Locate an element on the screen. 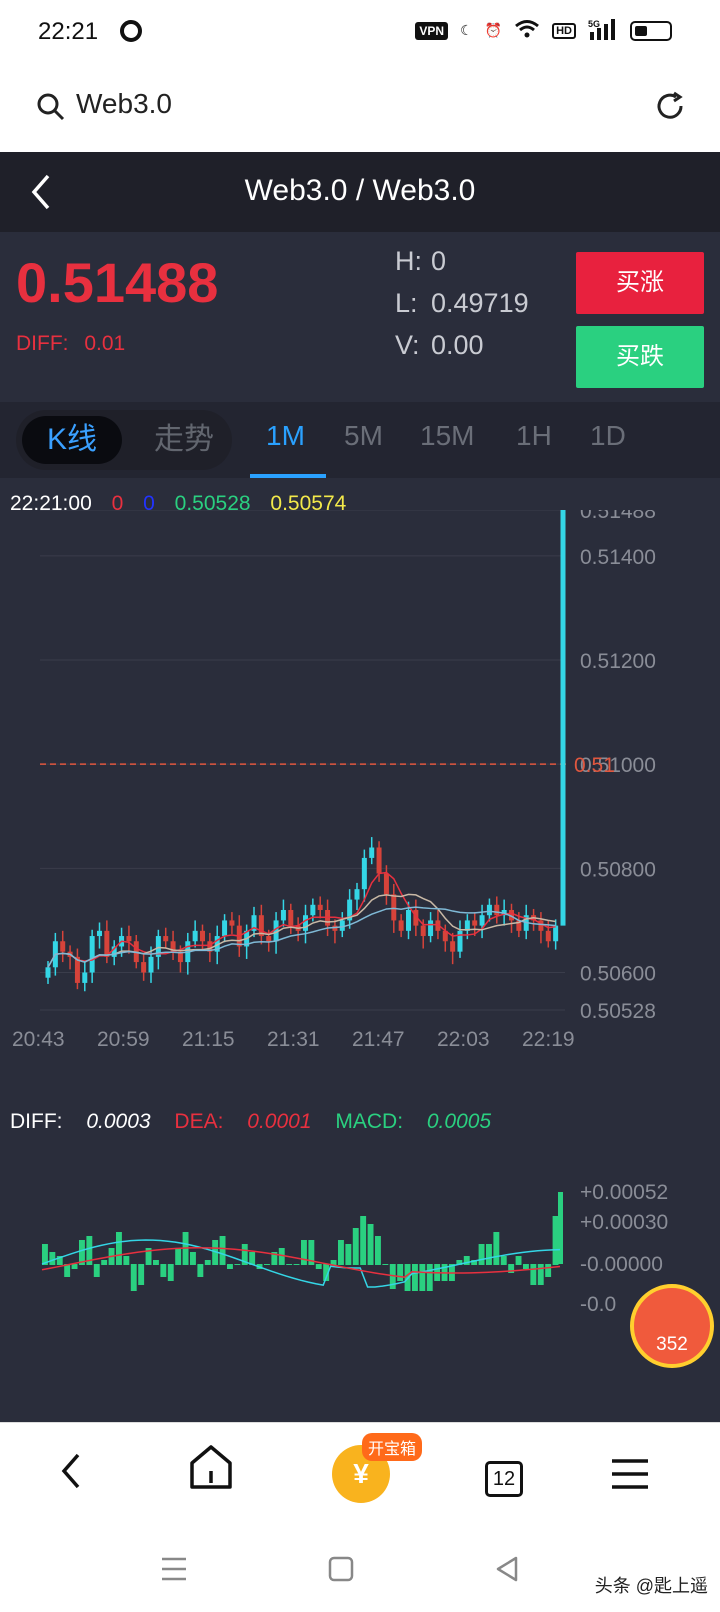 The image size is (720, 1612). period-1h: 1H is located at coordinates (534, 436).